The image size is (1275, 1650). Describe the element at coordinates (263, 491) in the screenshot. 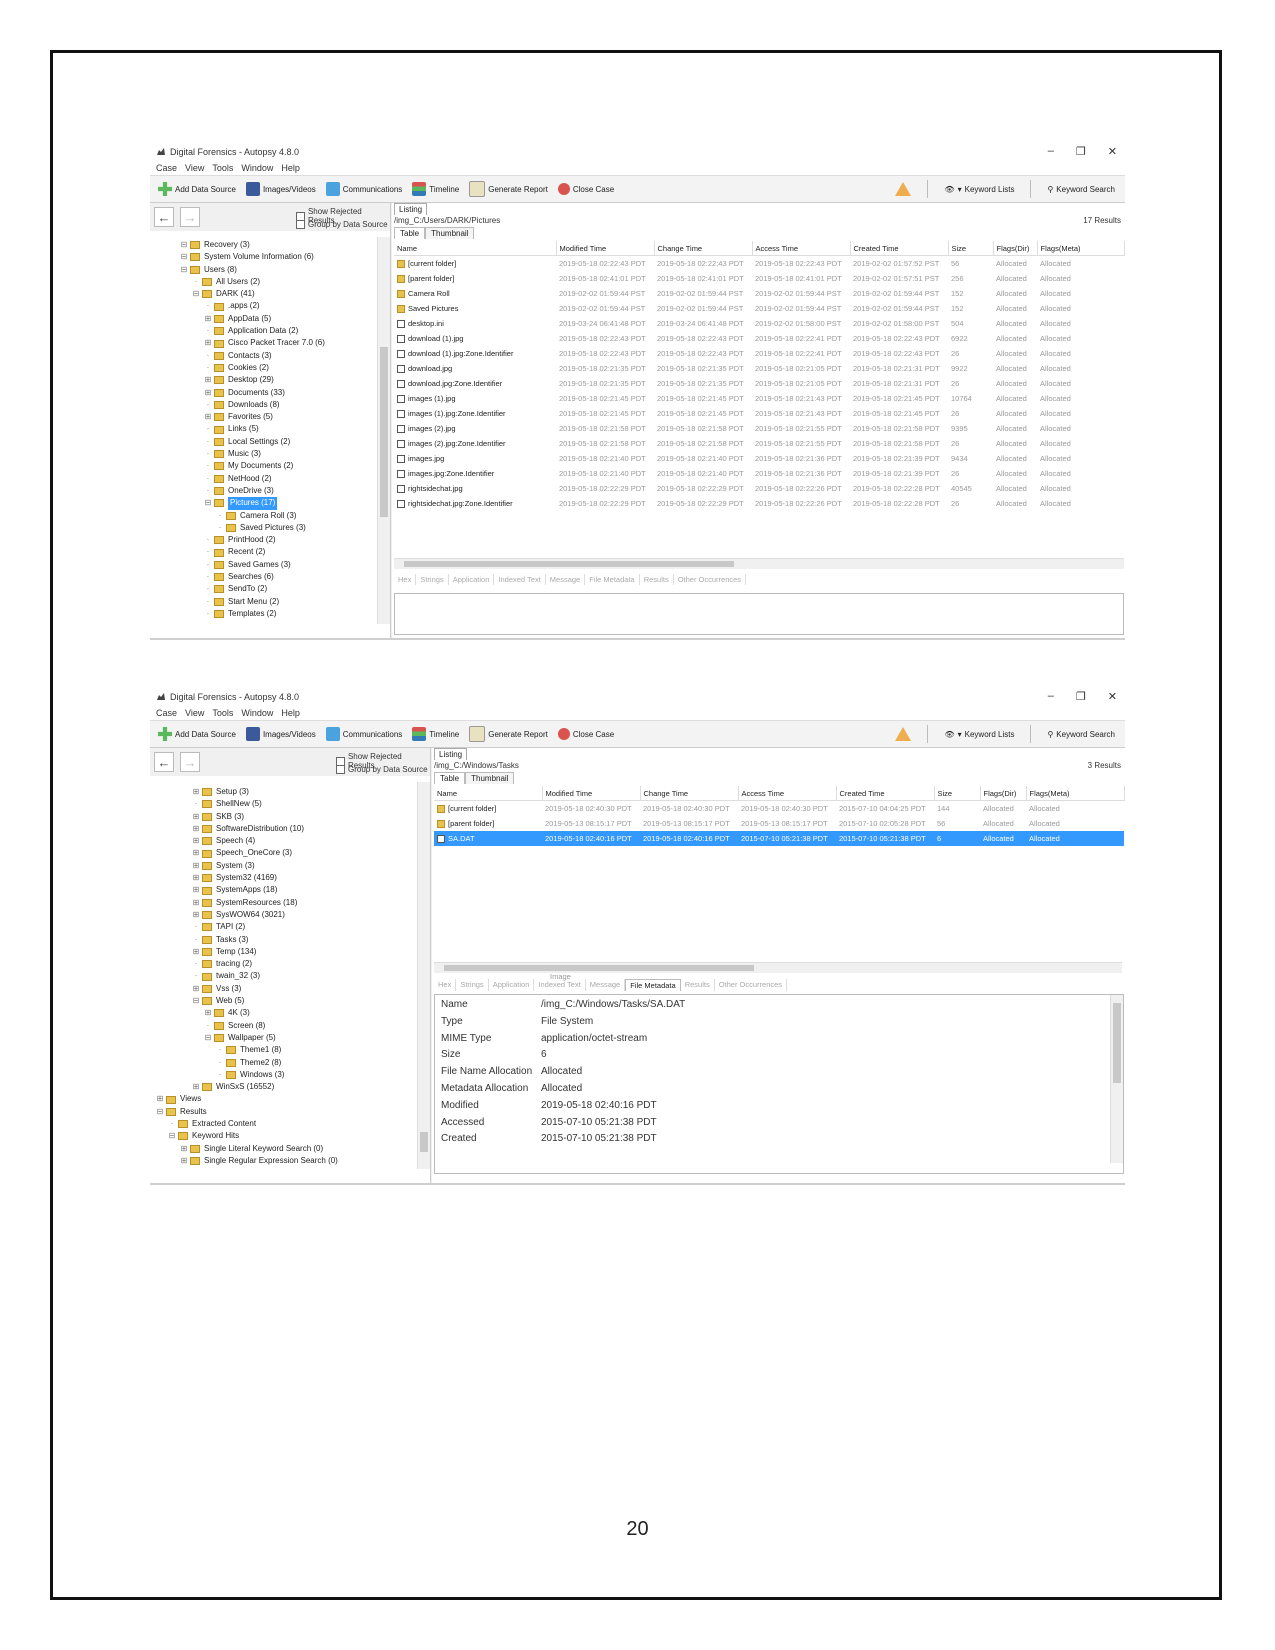

I see `tree-node: · OneDrive (3)` at that location.